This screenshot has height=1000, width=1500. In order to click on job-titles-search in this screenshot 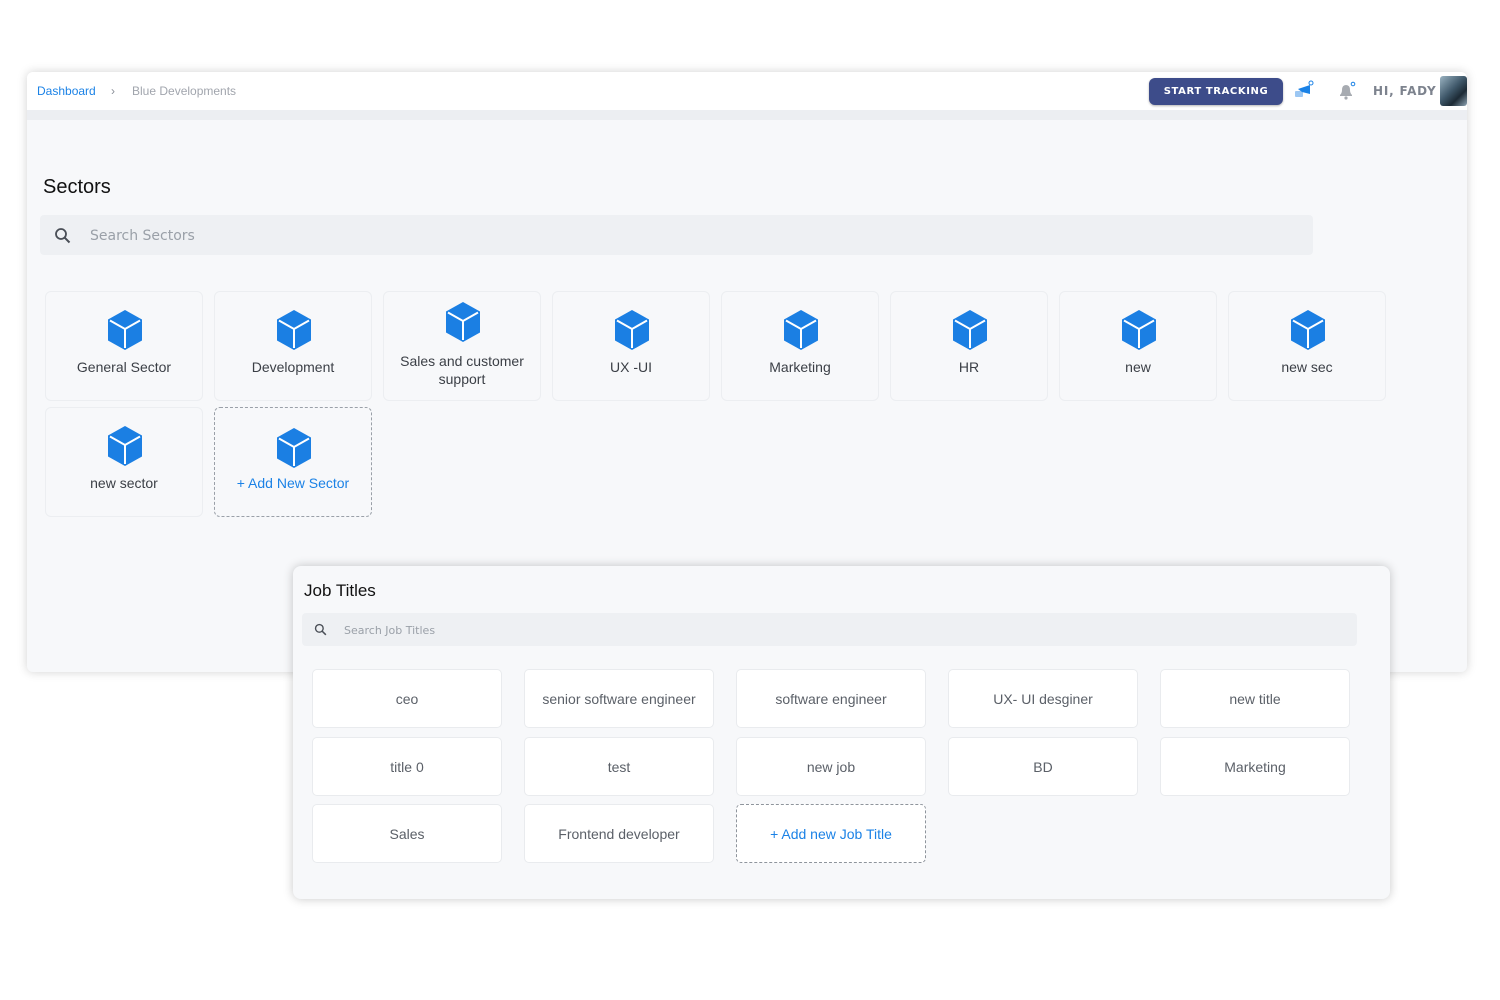, I will do `click(829, 630)`.